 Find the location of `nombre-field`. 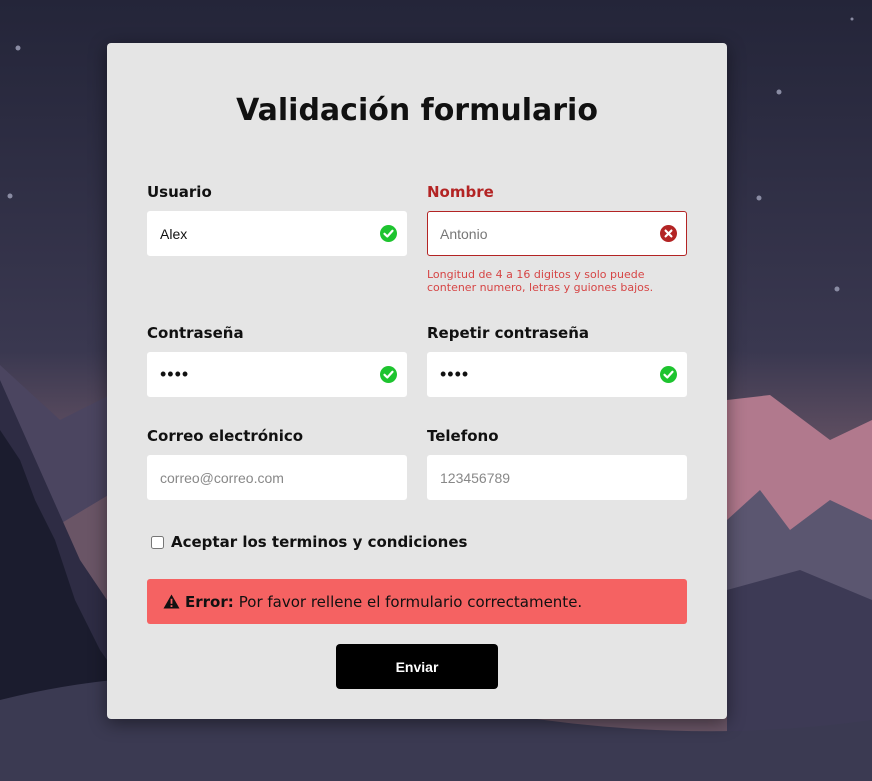

nombre-field is located at coordinates (557, 233).